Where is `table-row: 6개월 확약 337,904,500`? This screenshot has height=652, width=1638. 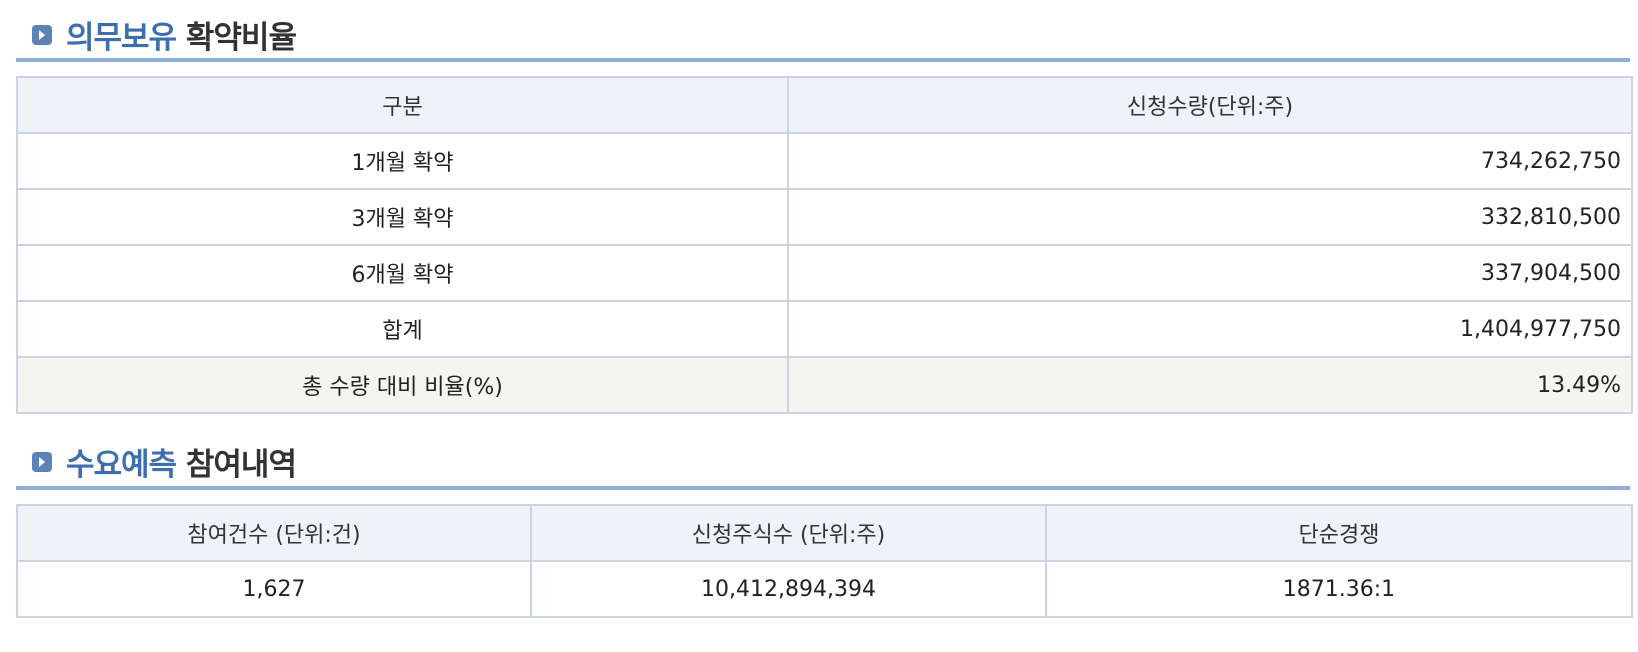
table-row: 6개월 확약 337,904,500 is located at coordinates (824, 273).